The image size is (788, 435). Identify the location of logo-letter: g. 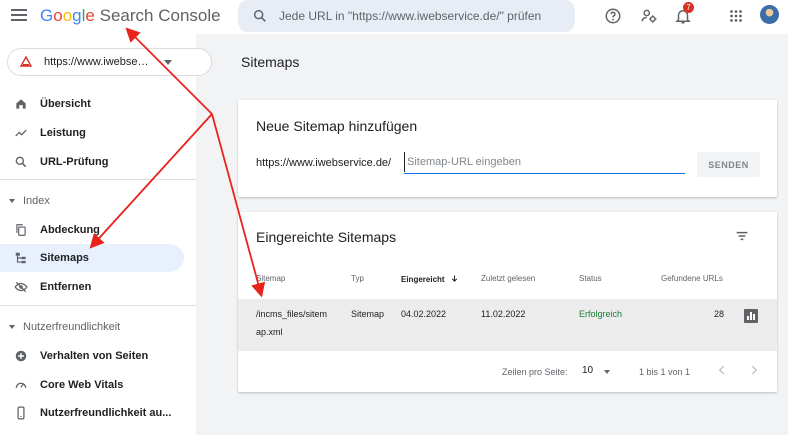
(77, 15).